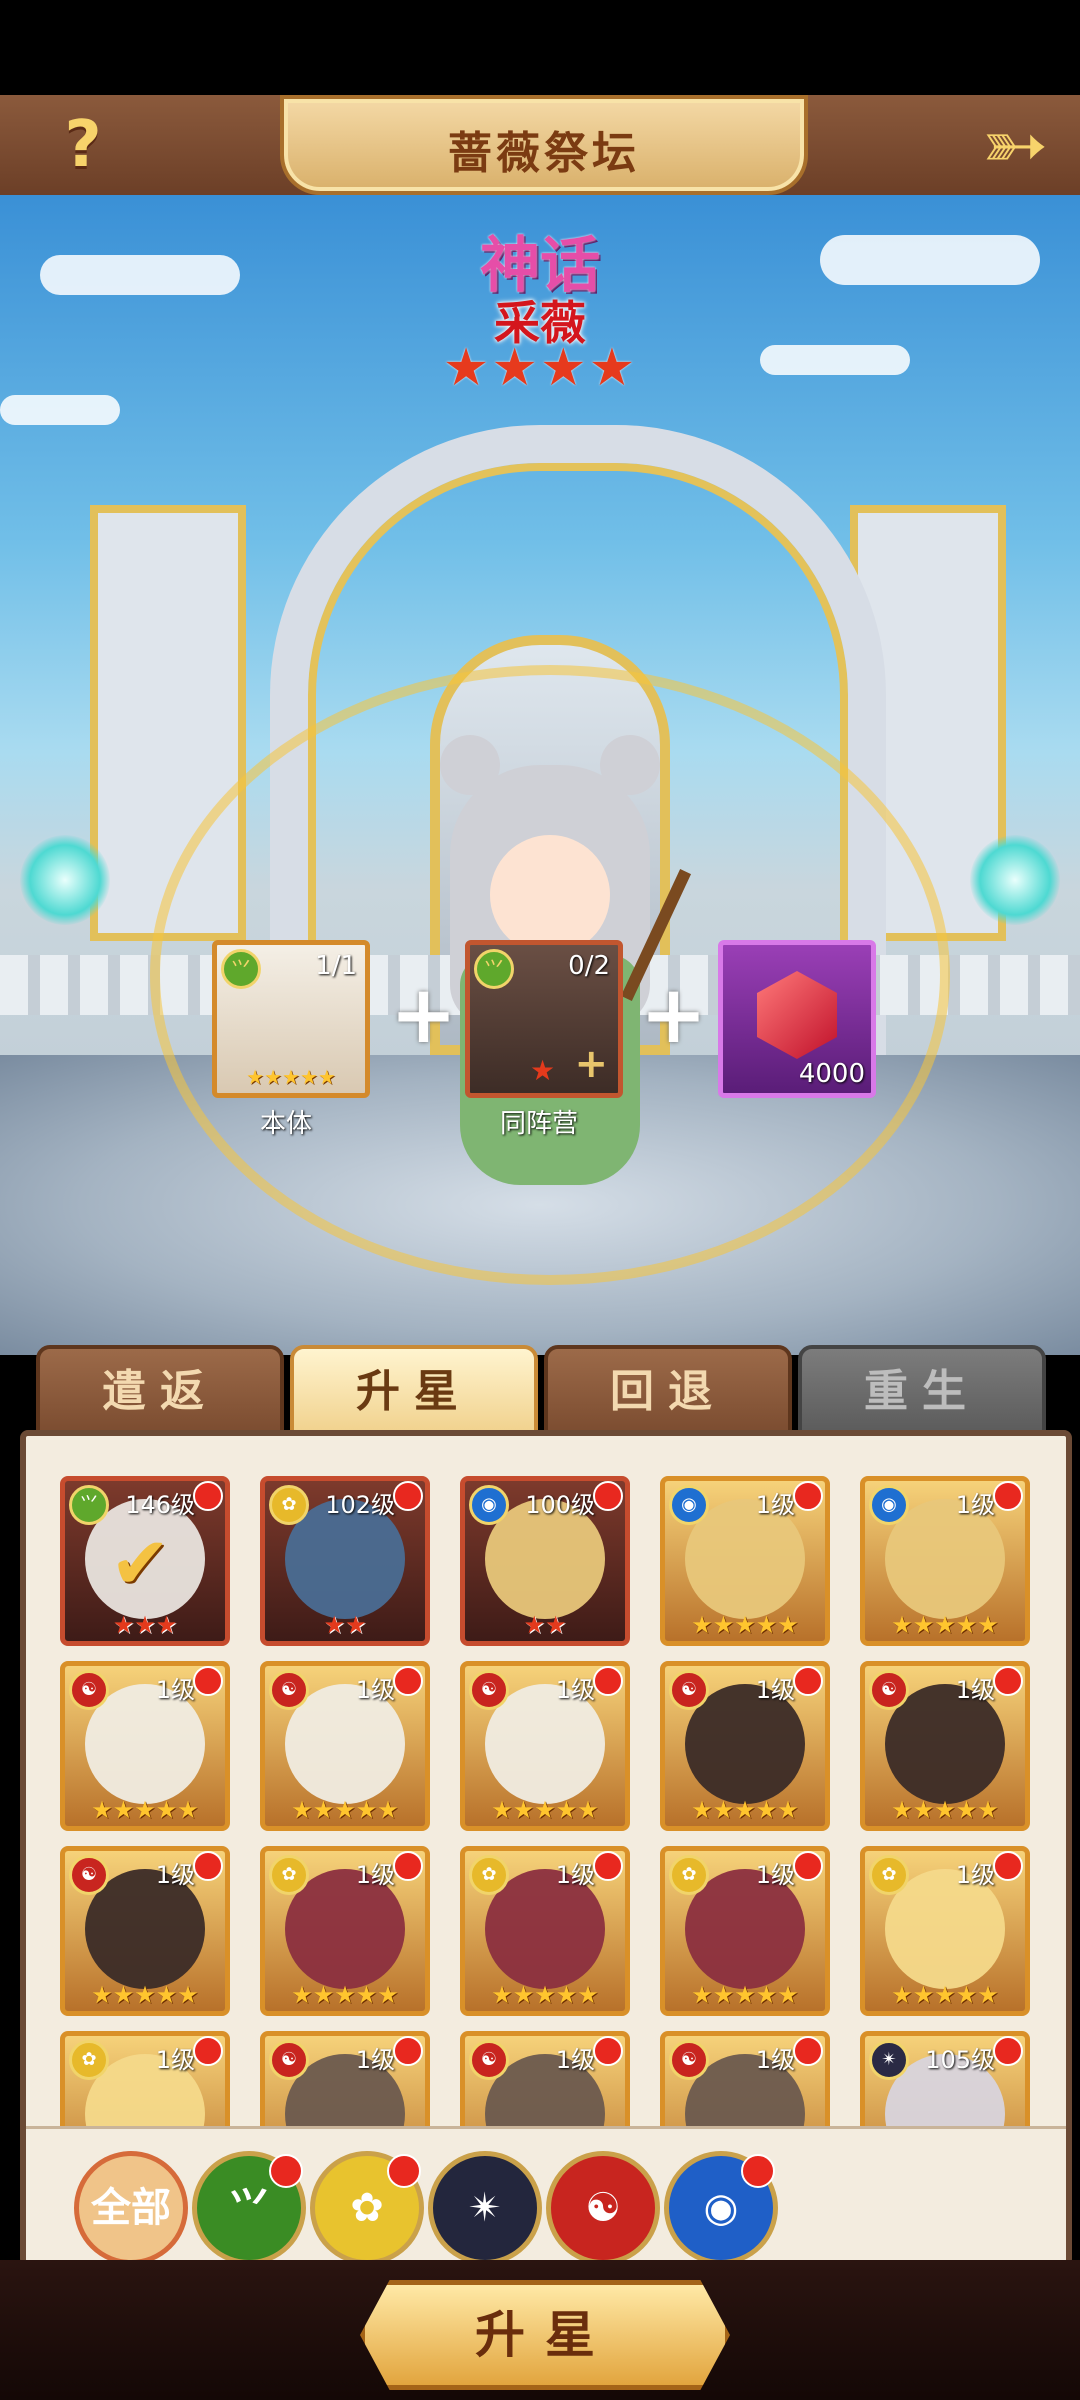  What do you see at coordinates (797, 1019) in the screenshot?
I see `material-gem-slot: 4000` at bounding box center [797, 1019].